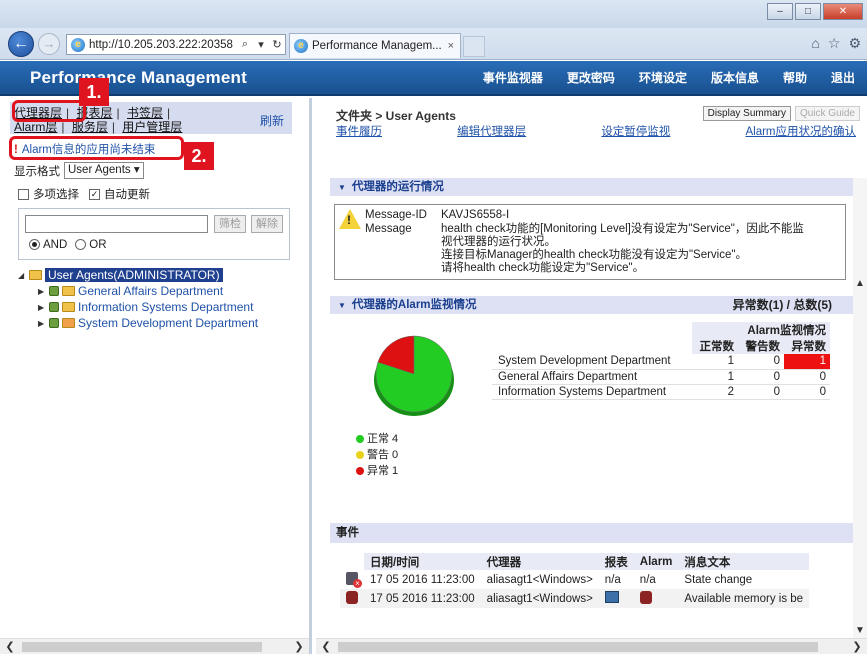 The width and height of the screenshot is (867, 654). Describe the element at coordinates (635, 131) in the screenshot. I see `link-pause-monitoring: 设定暂停监视` at that location.